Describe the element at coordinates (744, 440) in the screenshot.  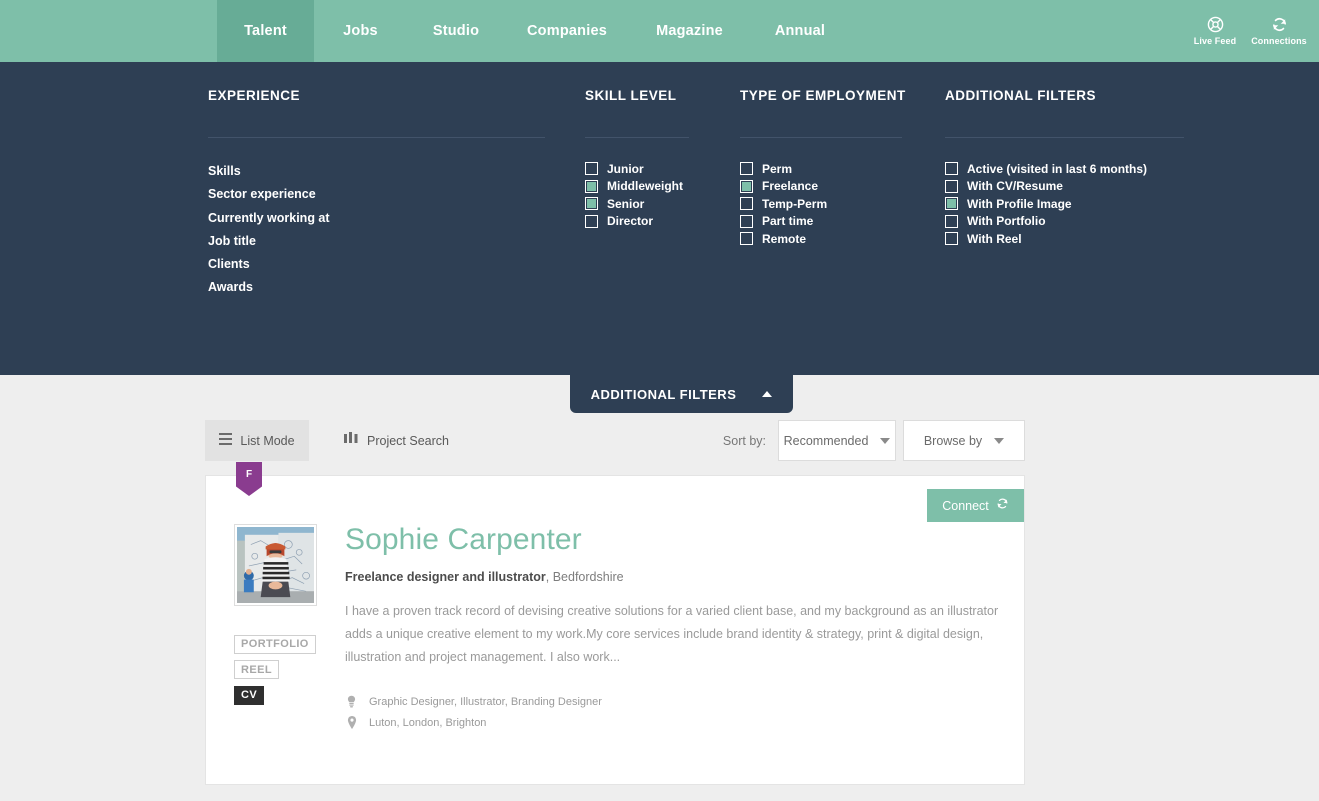
I see `sort-by-label: Sort by:` at that location.